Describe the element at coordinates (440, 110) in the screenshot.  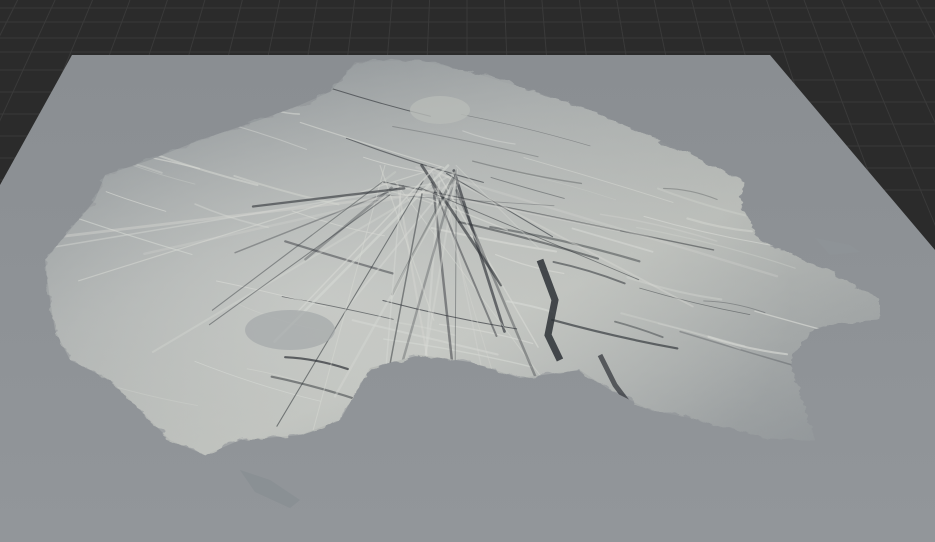
I see `terrain-crater-north` at that location.